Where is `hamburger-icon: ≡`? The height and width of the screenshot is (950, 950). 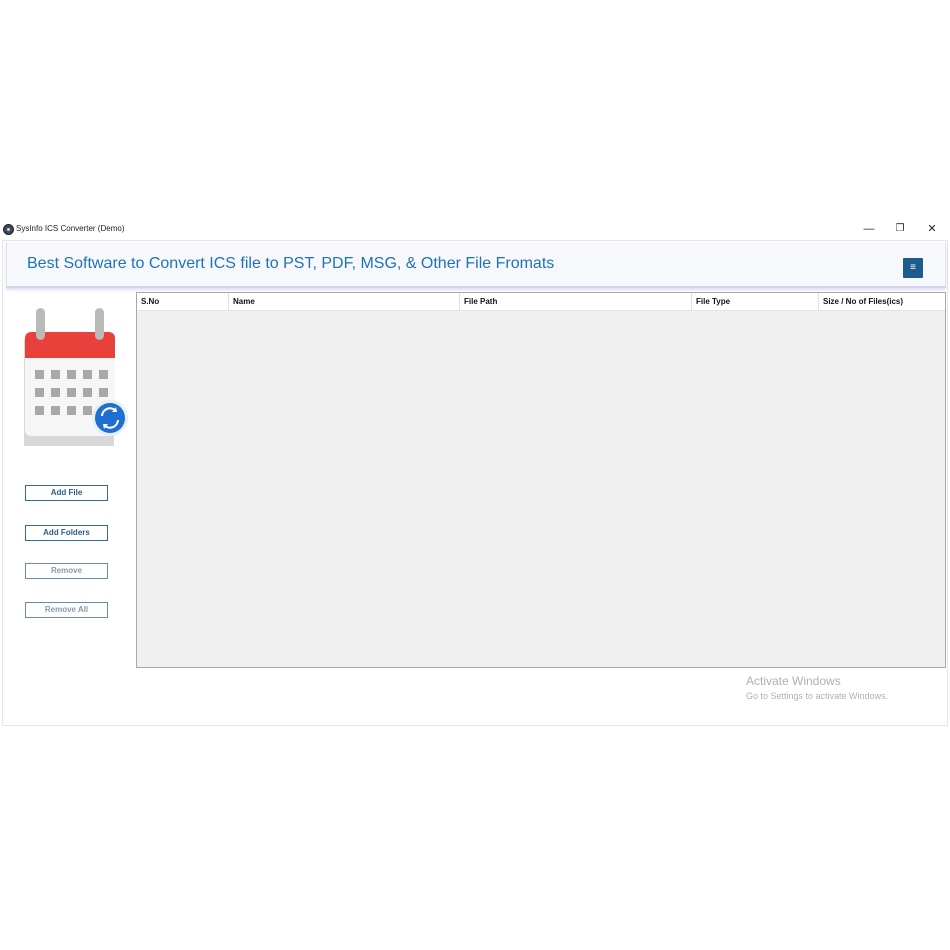 hamburger-icon: ≡ is located at coordinates (913, 267).